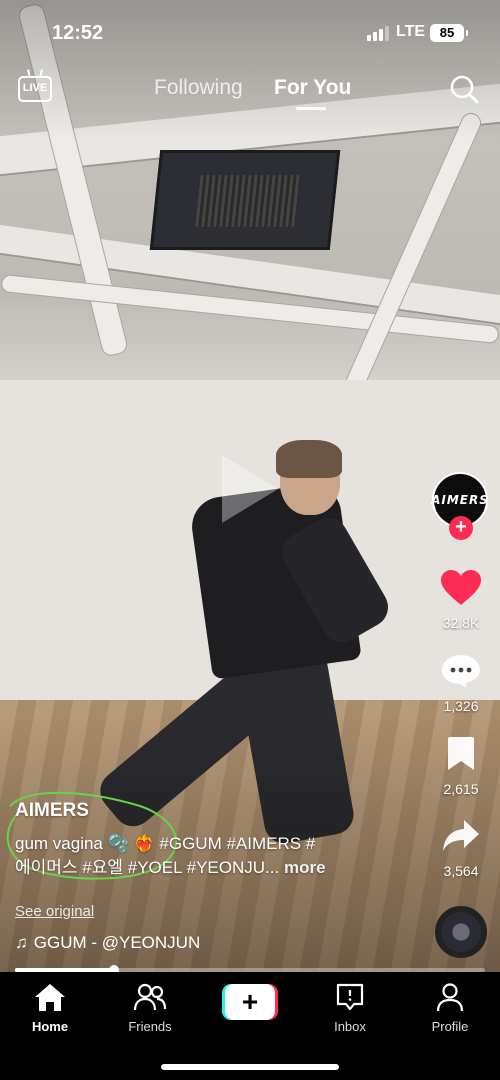 The width and height of the screenshot is (500, 1080). I want to click on network-type: LTE, so click(411, 31).